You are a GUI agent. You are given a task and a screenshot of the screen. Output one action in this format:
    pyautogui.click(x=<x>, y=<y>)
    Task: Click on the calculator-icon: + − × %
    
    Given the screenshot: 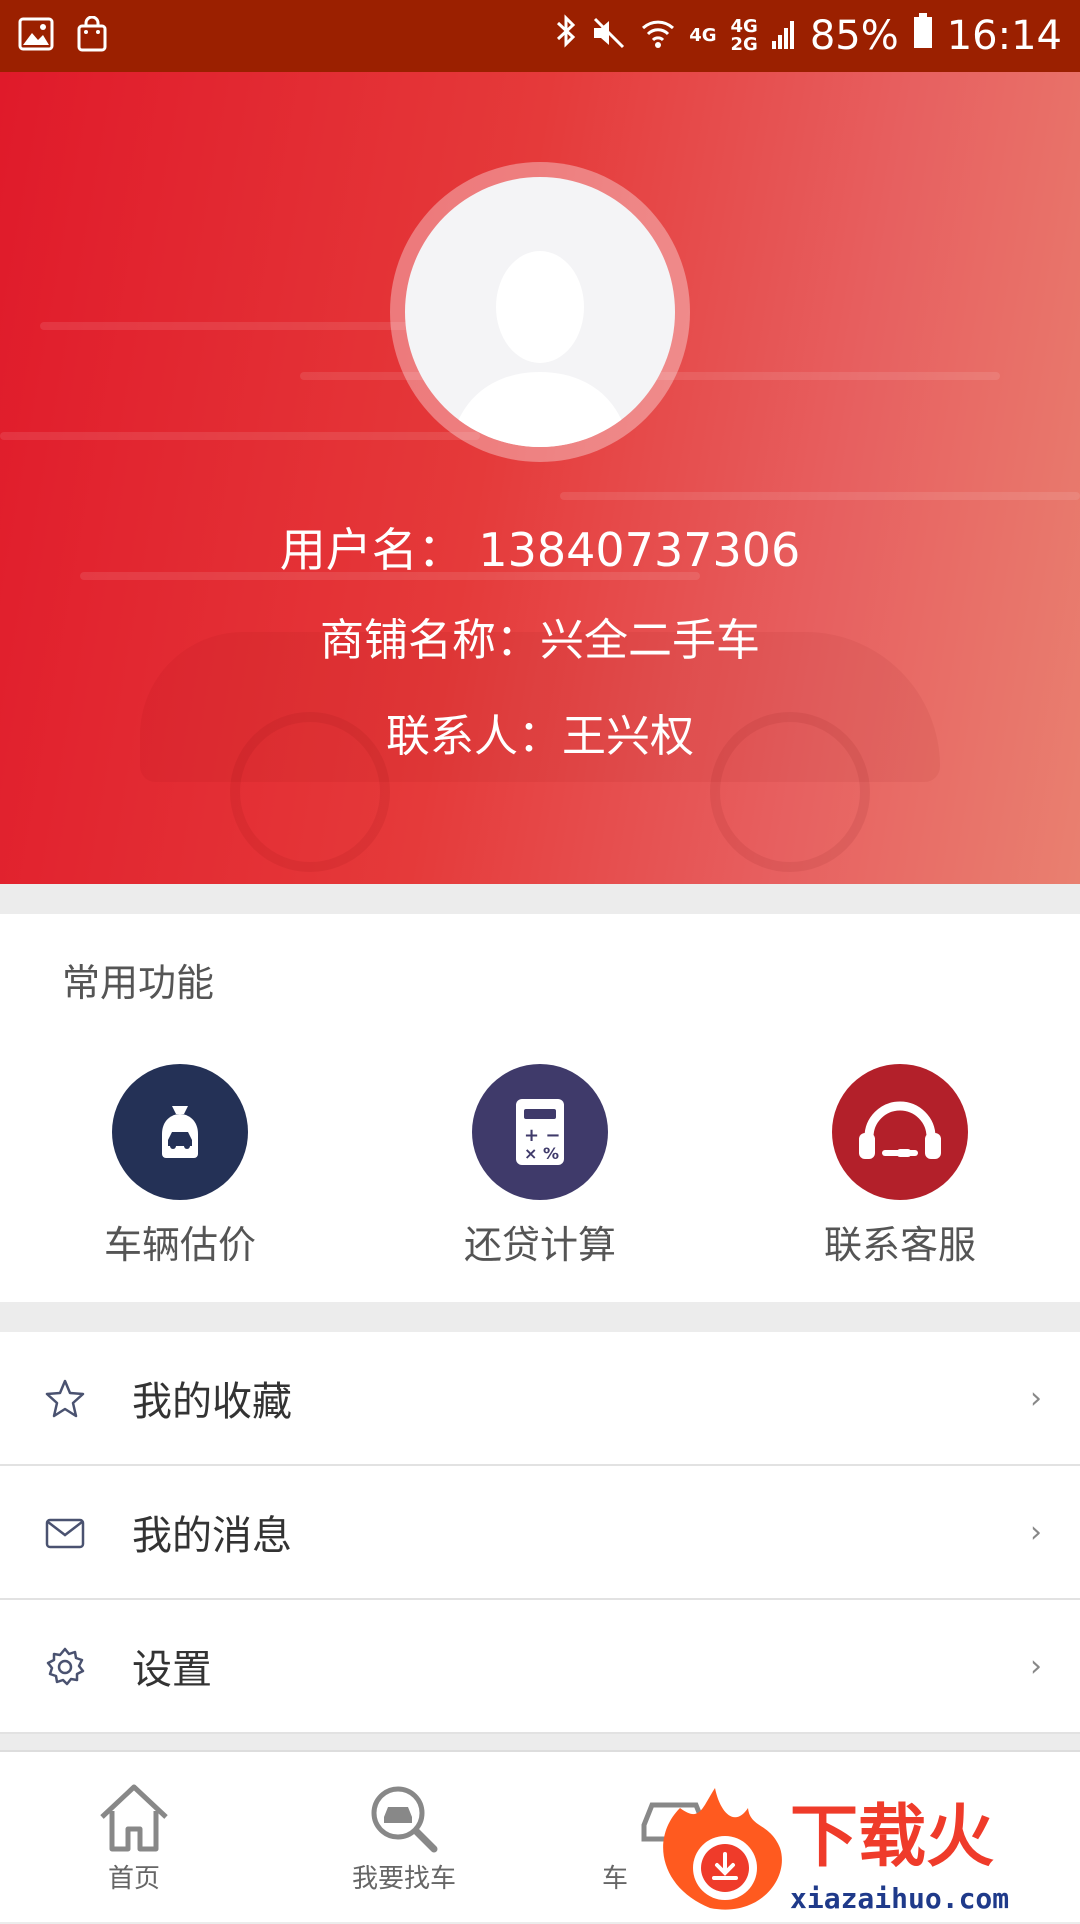 What is the action you would take?
    pyautogui.click(x=540, y=1132)
    